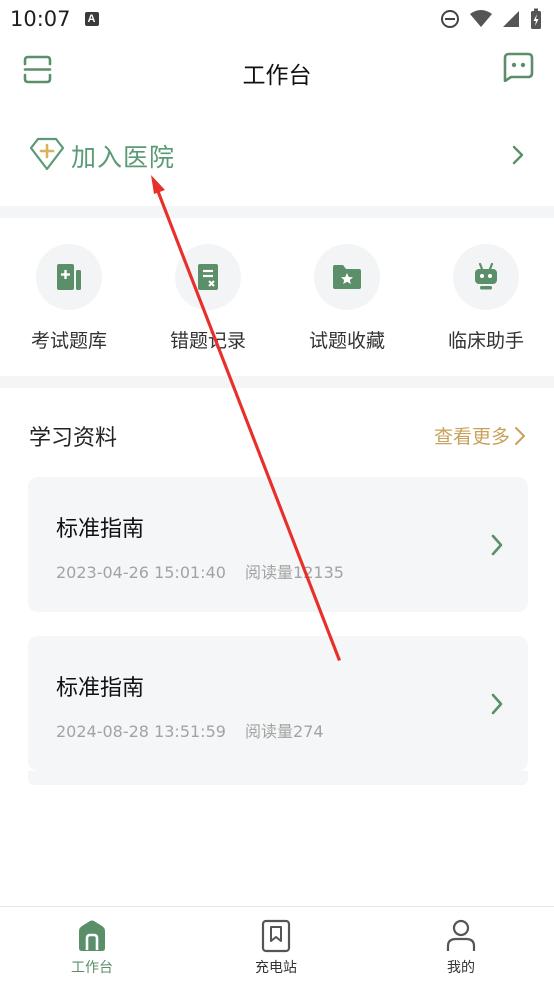 This screenshot has width=554, height=984. I want to click on status-left: 10:07 A, so click(54, 19).